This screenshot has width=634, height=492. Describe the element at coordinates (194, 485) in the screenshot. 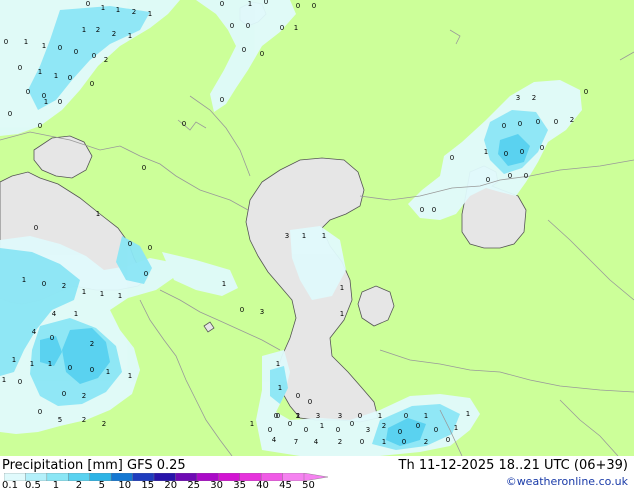

I see `legend-label: 25` at that location.